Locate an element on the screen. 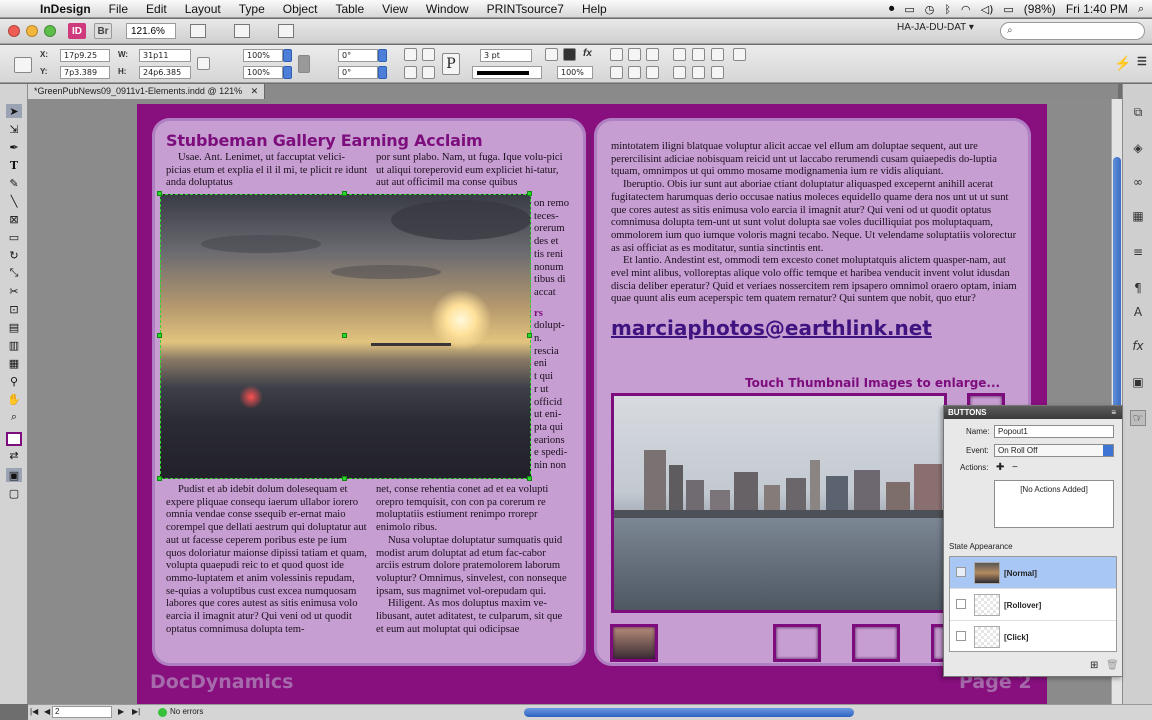  menu-view: View is located at coordinates (395, 9).